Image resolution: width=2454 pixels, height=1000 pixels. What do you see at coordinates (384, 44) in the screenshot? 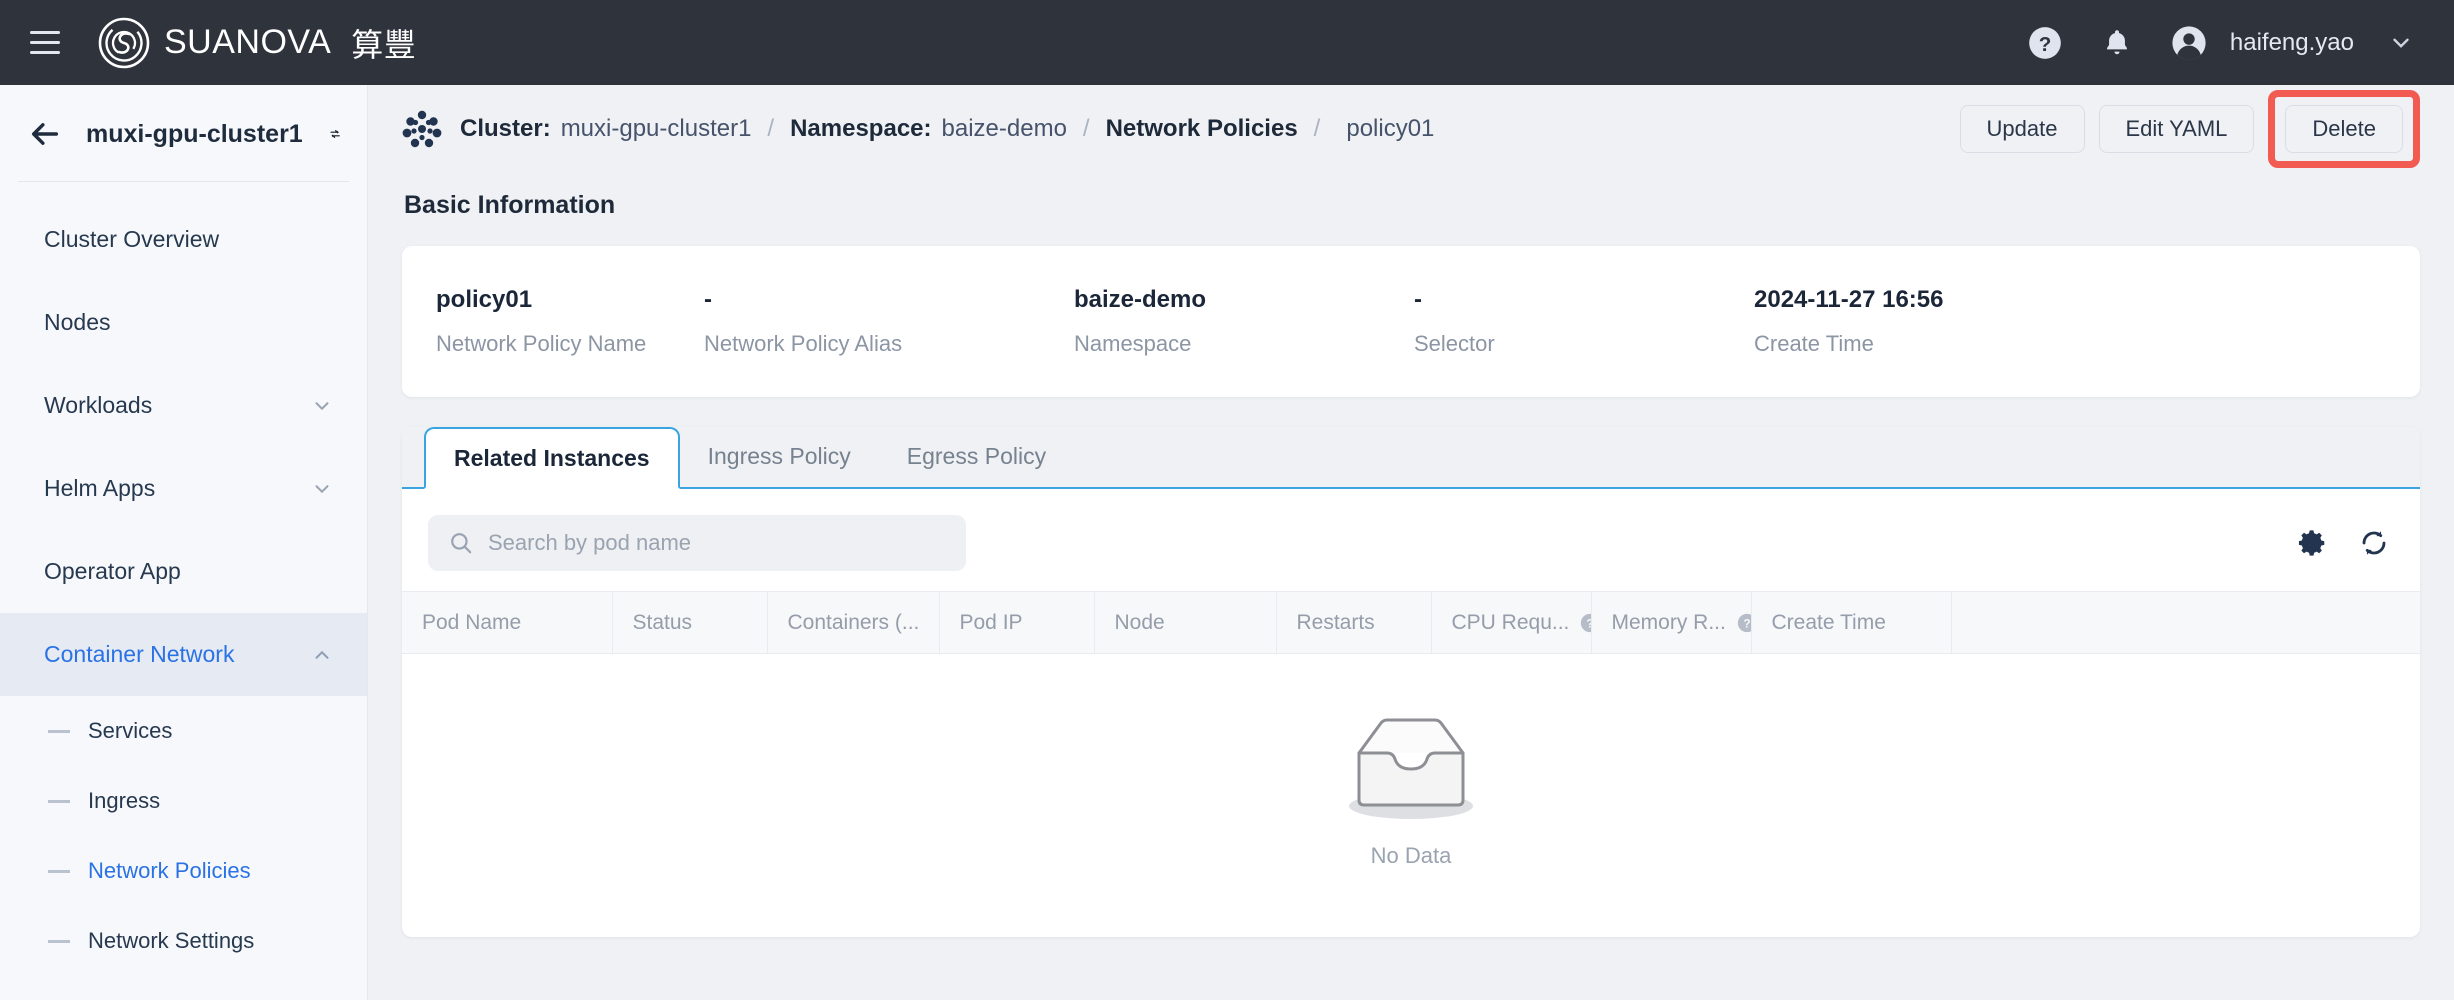
I see `brand-name-cn: 算豐` at bounding box center [384, 44].